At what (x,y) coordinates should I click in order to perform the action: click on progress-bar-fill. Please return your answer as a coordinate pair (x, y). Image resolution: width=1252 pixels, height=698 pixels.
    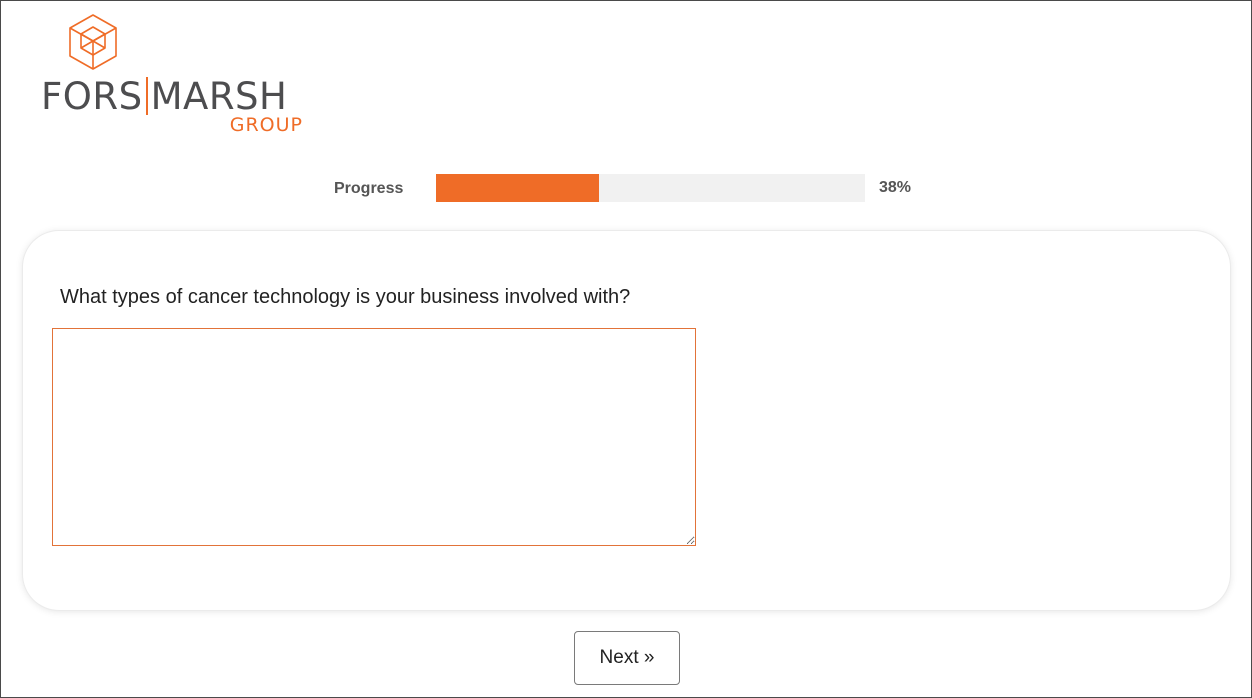
    Looking at the image, I should click on (518, 188).